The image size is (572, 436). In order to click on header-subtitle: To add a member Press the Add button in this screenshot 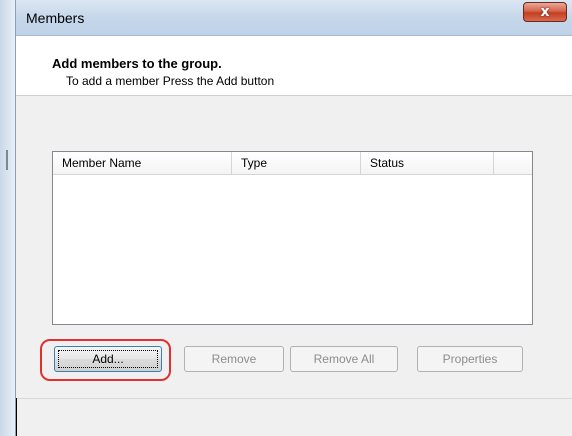, I will do `click(170, 81)`.